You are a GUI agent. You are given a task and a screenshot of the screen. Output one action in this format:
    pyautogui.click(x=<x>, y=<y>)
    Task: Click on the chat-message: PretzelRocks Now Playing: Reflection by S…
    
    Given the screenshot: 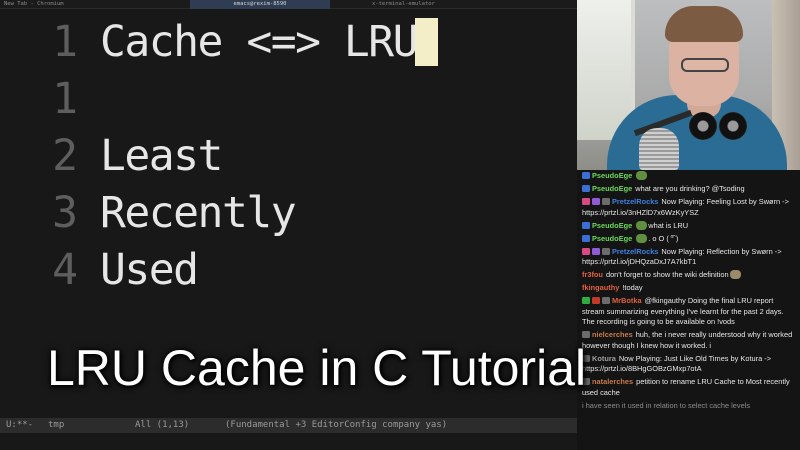 What is the action you would take?
    pyautogui.click(x=688, y=257)
    